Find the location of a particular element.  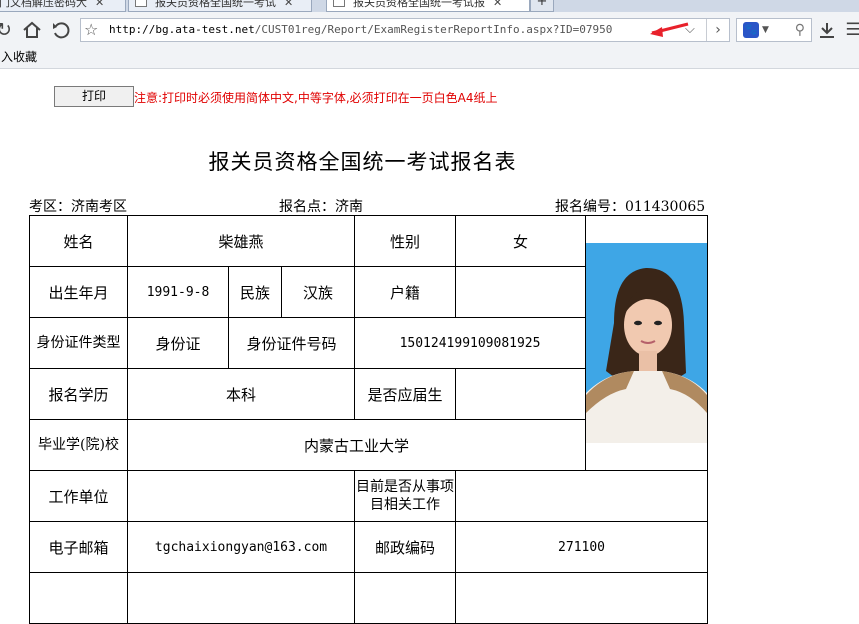

exam-area: 考区：济南考区 is located at coordinates (78, 207).